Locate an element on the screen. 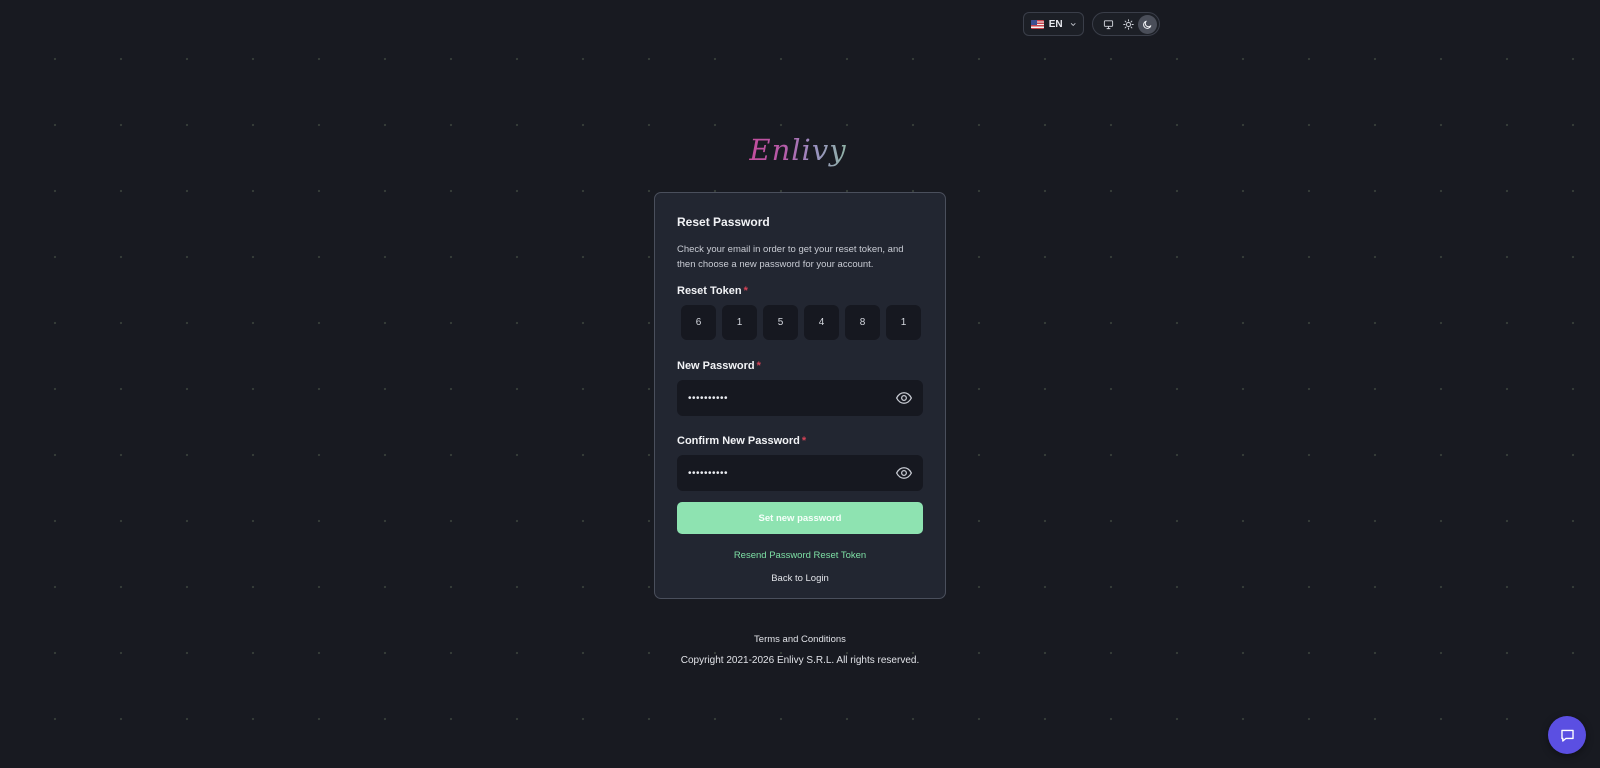 This screenshot has width=1600, height=768. new-password-value: •••••••••• is located at coordinates (708, 398).